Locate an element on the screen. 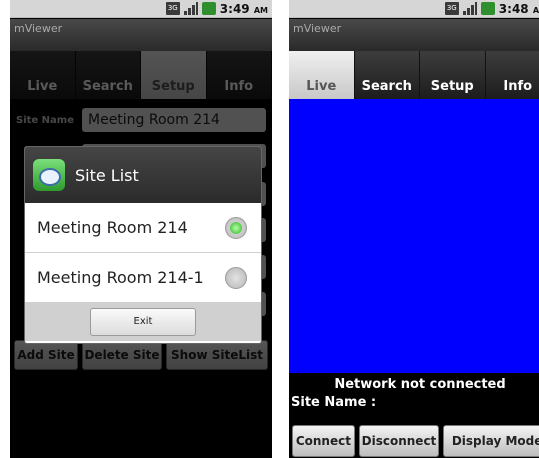 The height and width of the screenshot is (458, 539). show-sitelist-button: Show SiteList is located at coordinates (217, 355).